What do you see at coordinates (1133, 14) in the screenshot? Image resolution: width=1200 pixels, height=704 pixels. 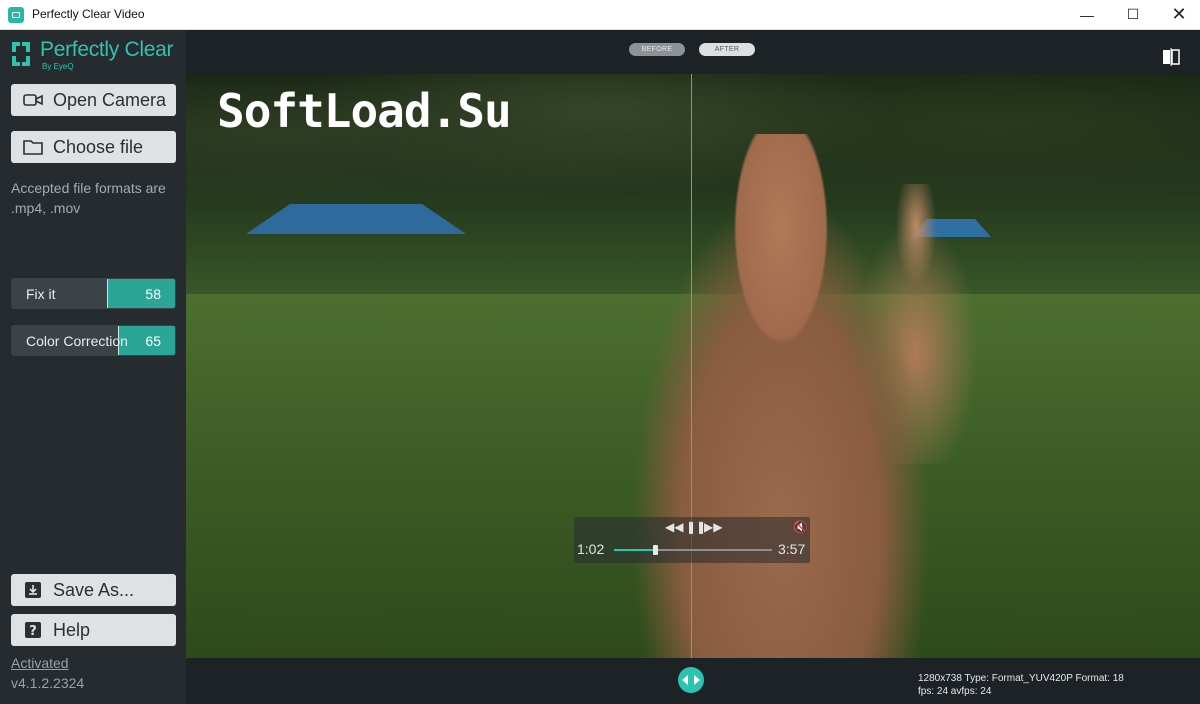 I see `maximize-button: ☐` at bounding box center [1133, 14].